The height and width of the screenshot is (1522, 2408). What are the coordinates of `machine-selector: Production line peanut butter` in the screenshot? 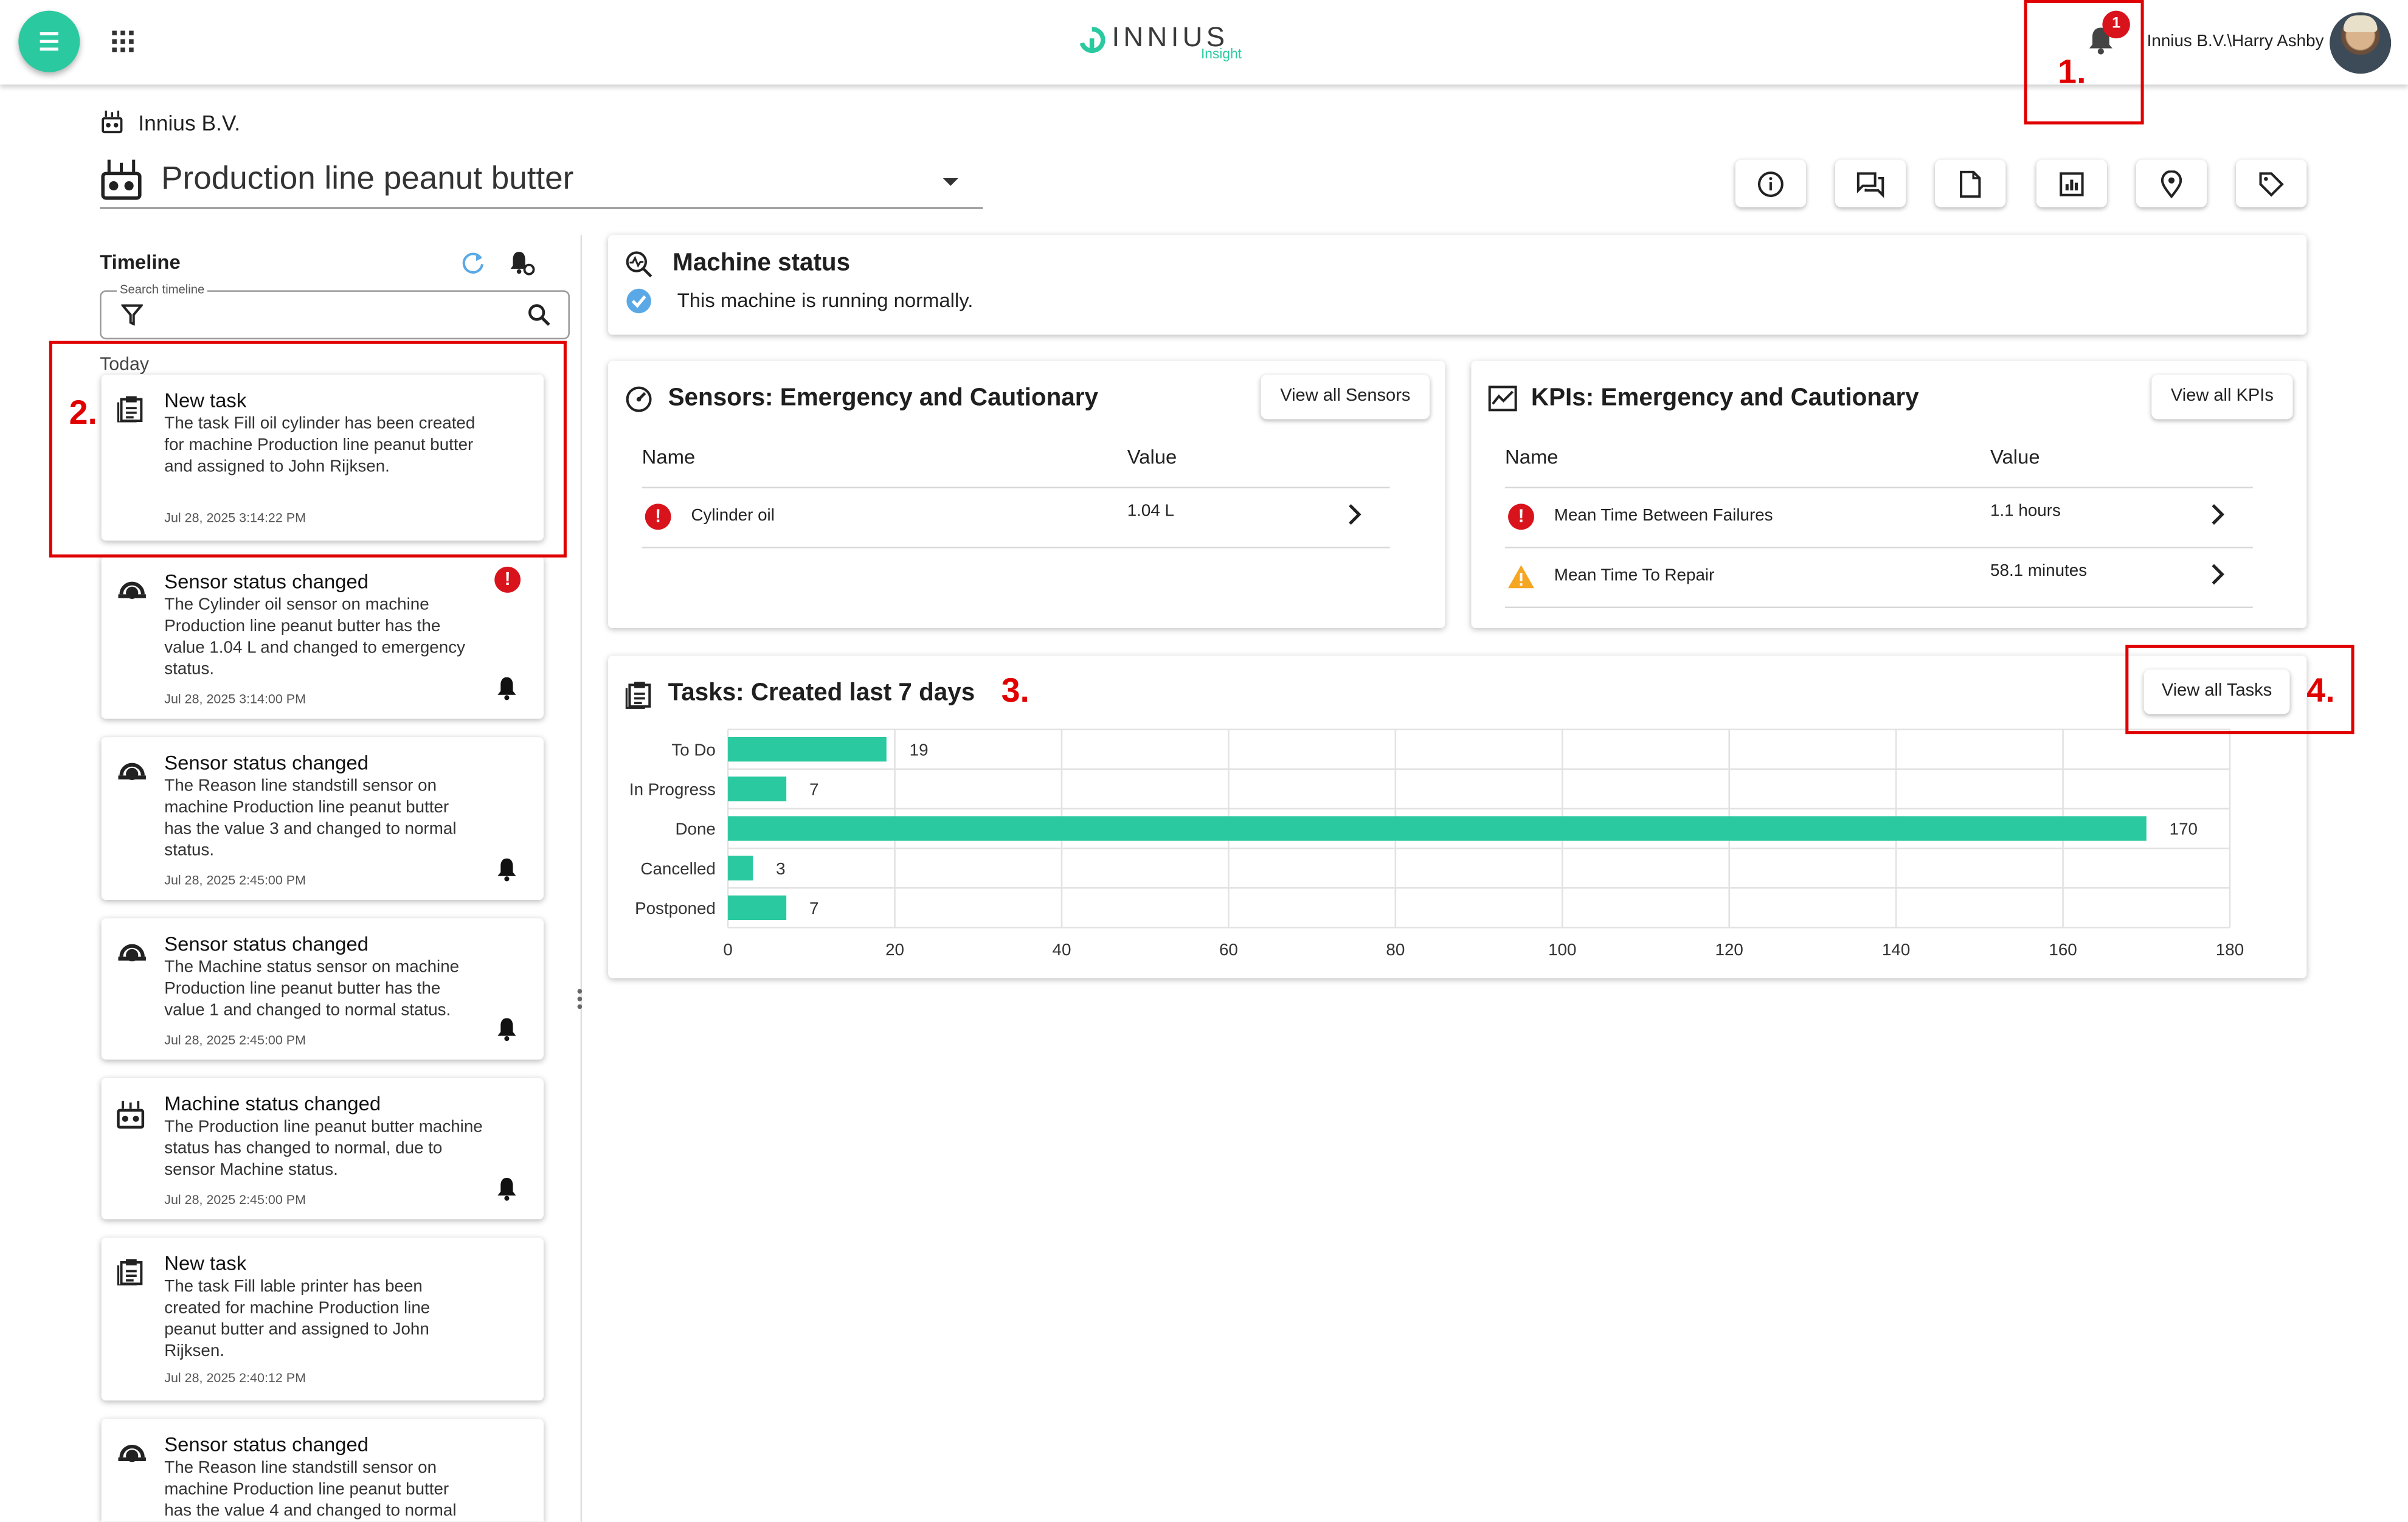 It's located at (541, 181).